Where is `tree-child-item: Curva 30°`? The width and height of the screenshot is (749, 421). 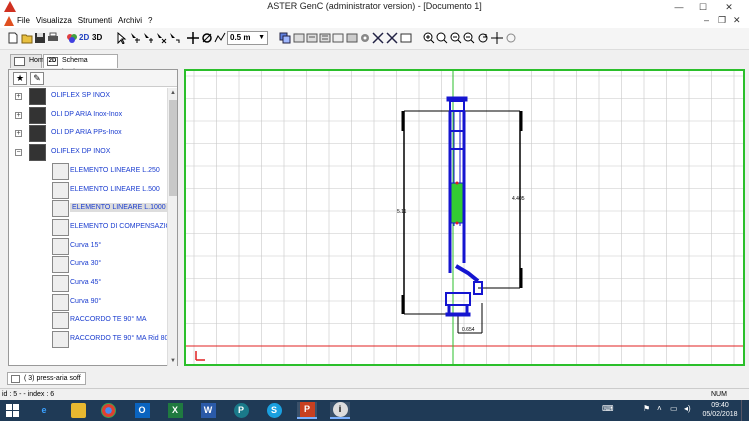 tree-child-item: Curva 30° is located at coordinates (88, 265).